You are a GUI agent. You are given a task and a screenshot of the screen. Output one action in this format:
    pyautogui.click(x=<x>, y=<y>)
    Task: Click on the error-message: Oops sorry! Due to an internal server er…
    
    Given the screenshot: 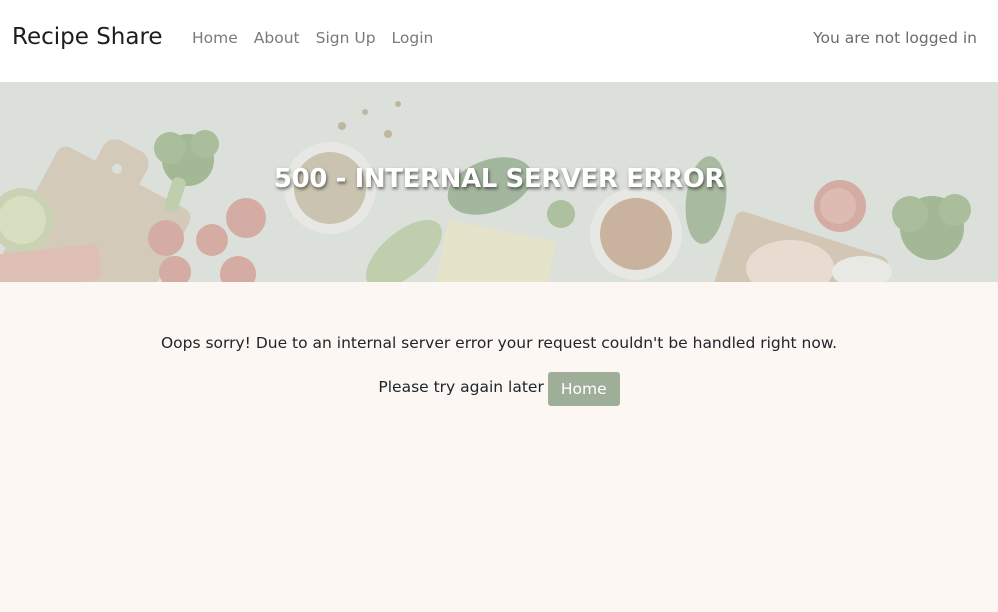 What is the action you would take?
    pyautogui.click(x=499, y=343)
    